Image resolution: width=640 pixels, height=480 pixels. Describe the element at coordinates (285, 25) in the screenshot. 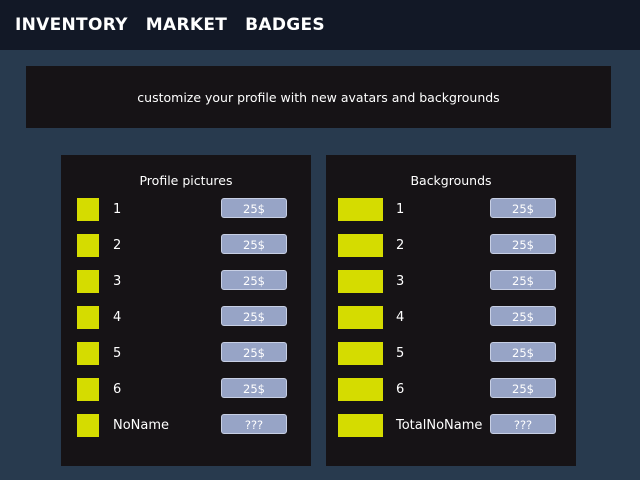

I see `nav-badges: BADGES` at that location.